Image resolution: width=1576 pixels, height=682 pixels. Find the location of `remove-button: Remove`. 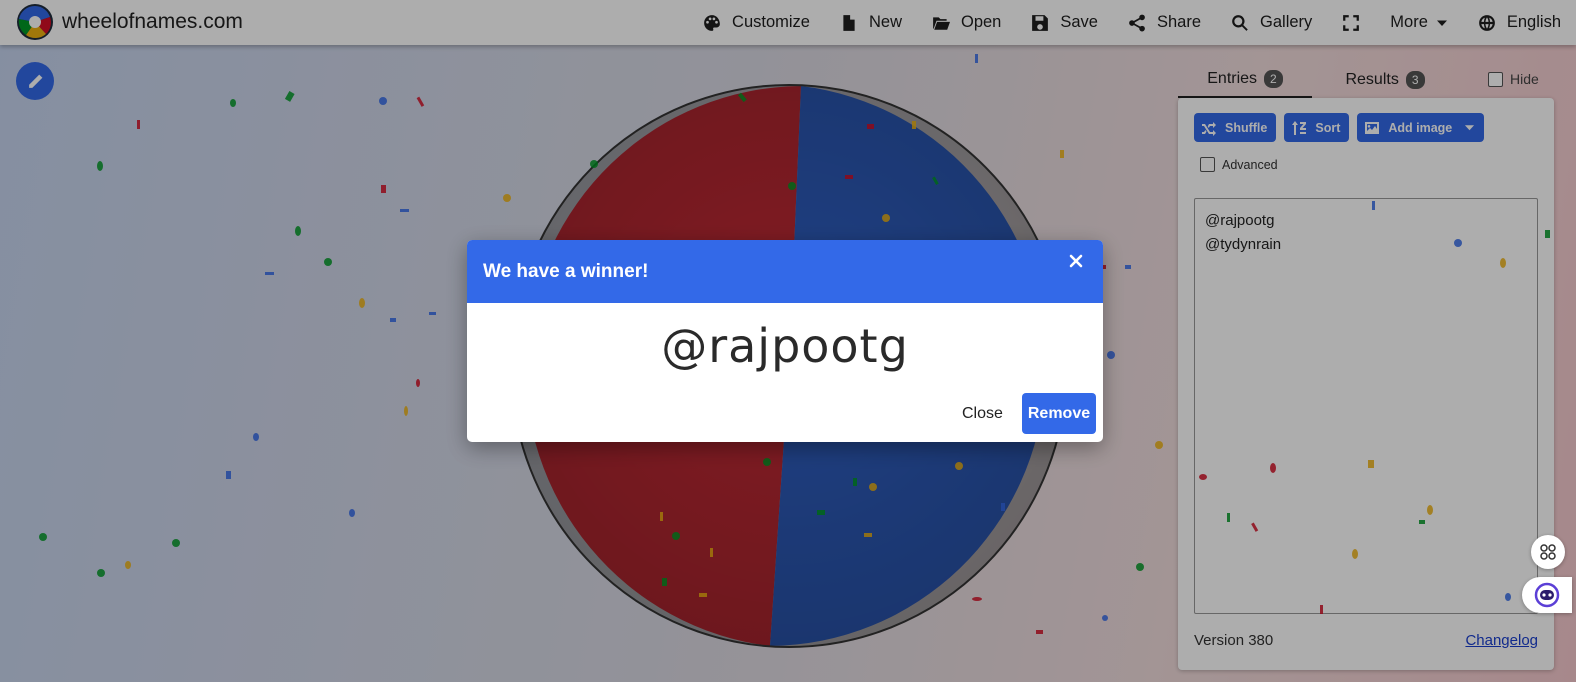

remove-button: Remove is located at coordinates (1059, 413).